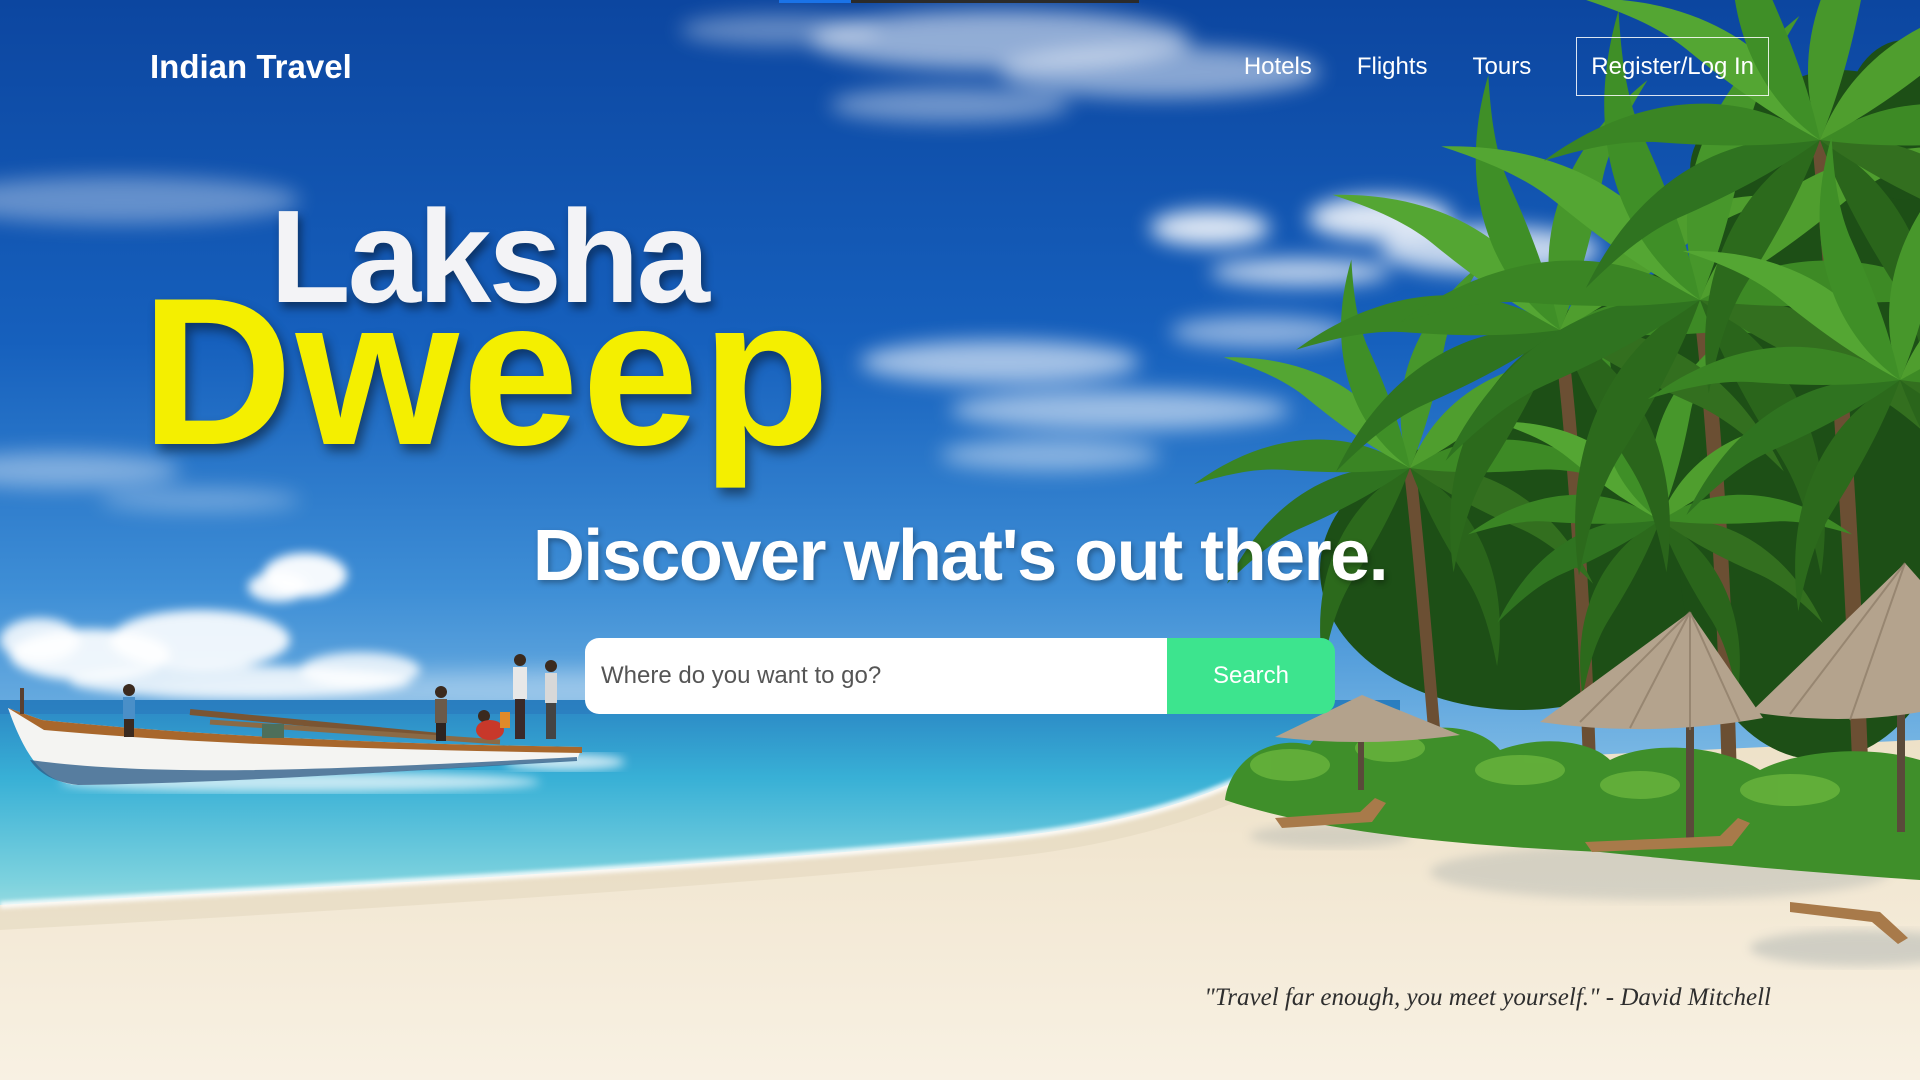 This screenshot has width=1920, height=1080. What do you see at coordinates (251, 67) in the screenshot?
I see `brand-logo-link: Indian Travel` at bounding box center [251, 67].